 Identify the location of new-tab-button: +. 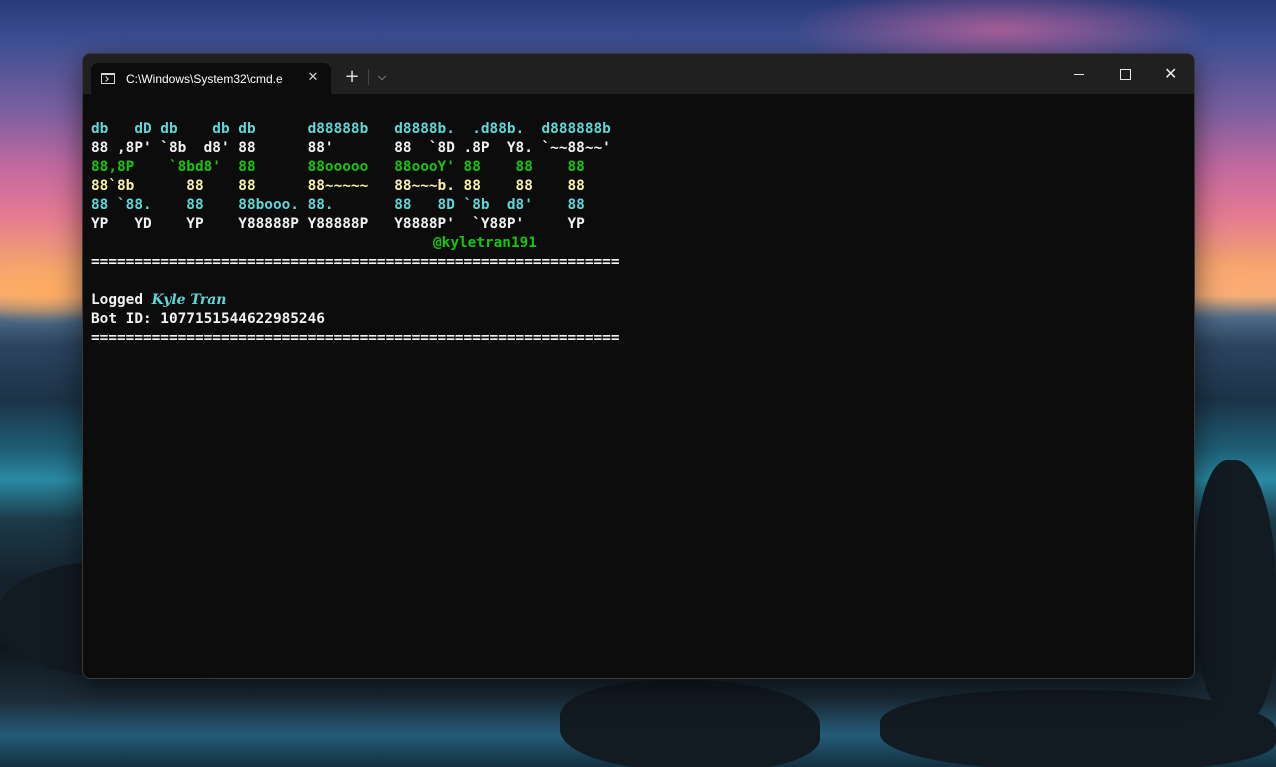
(352, 77).